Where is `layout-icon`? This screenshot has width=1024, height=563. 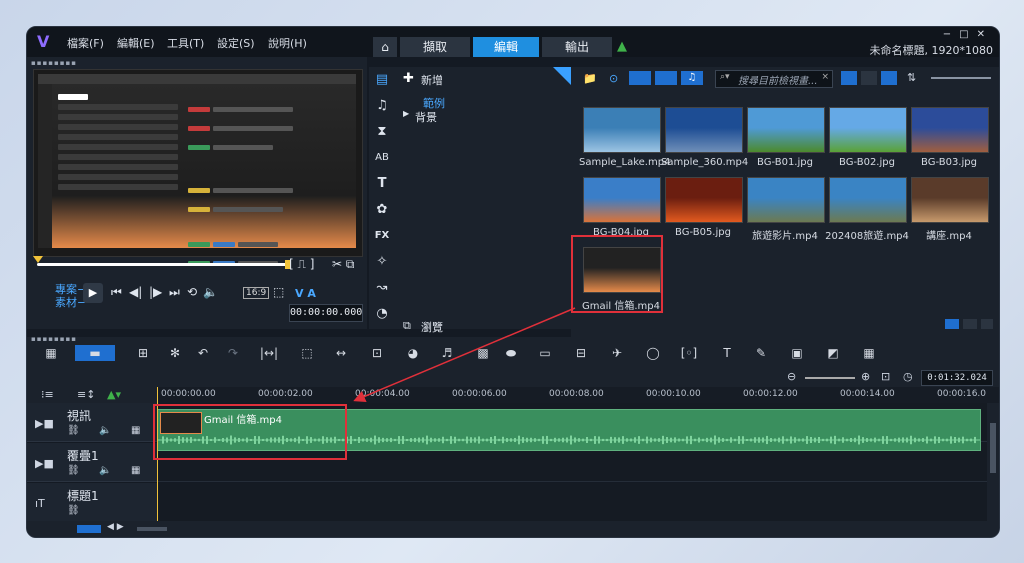 layout-icon is located at coordinates (952, 324).